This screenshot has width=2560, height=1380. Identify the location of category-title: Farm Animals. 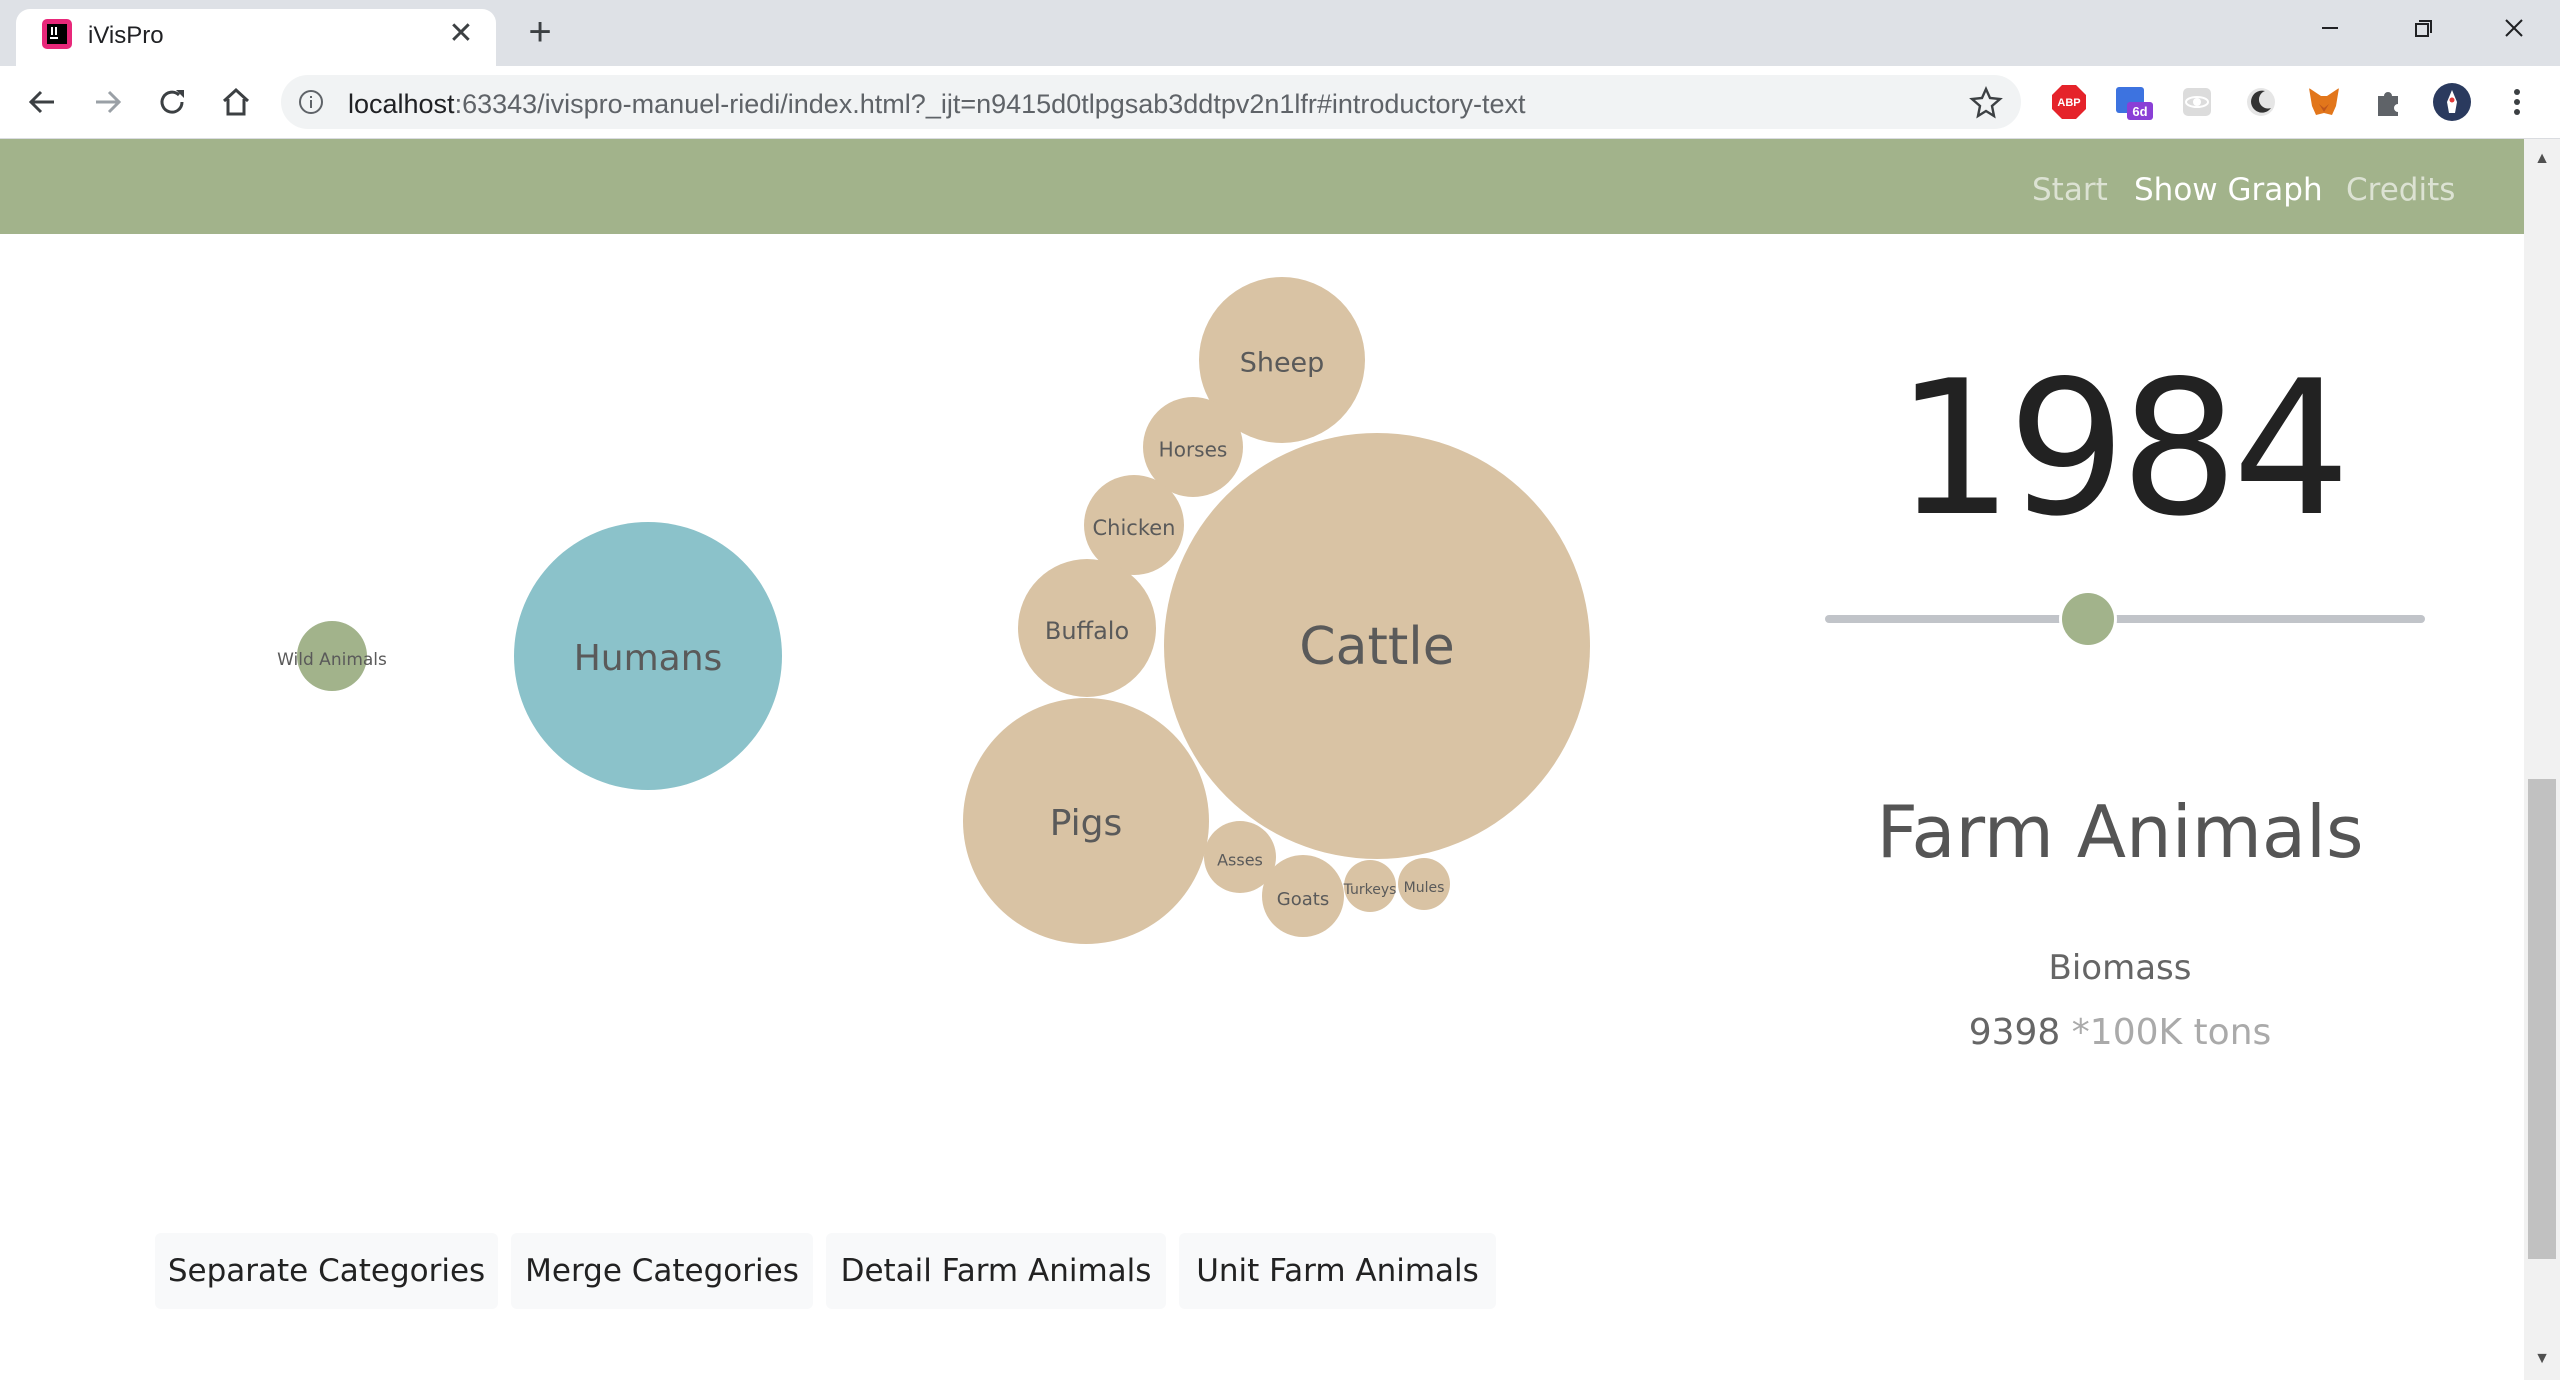
(2120, 832).